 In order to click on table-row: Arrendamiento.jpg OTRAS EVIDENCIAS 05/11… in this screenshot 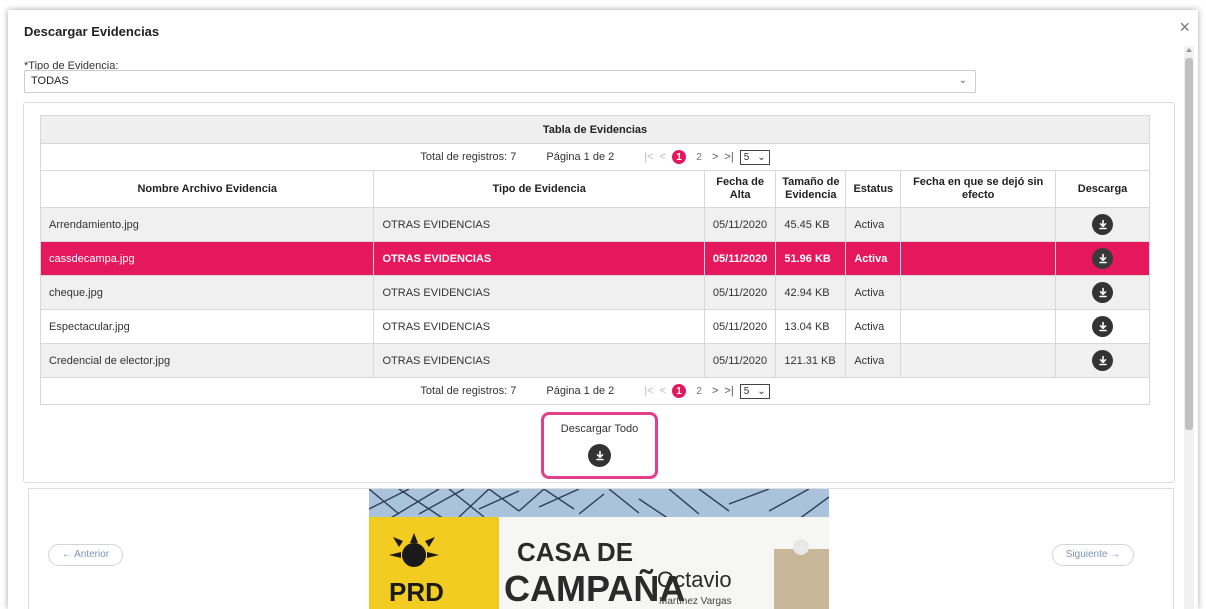, I will do `click(594, 224)`.